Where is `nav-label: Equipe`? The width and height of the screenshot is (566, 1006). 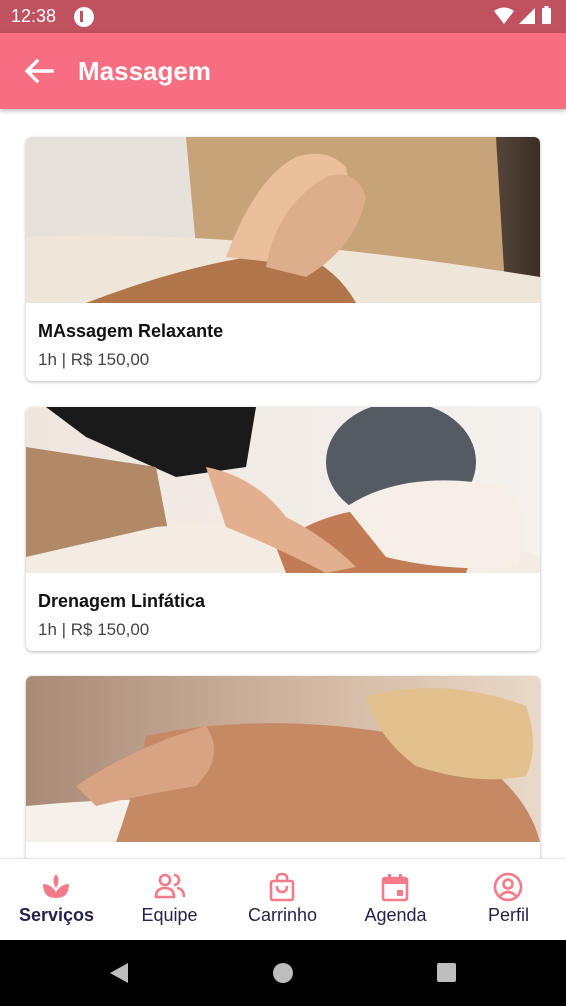 nav-label: Equipe is located at coordinates (169, 915).